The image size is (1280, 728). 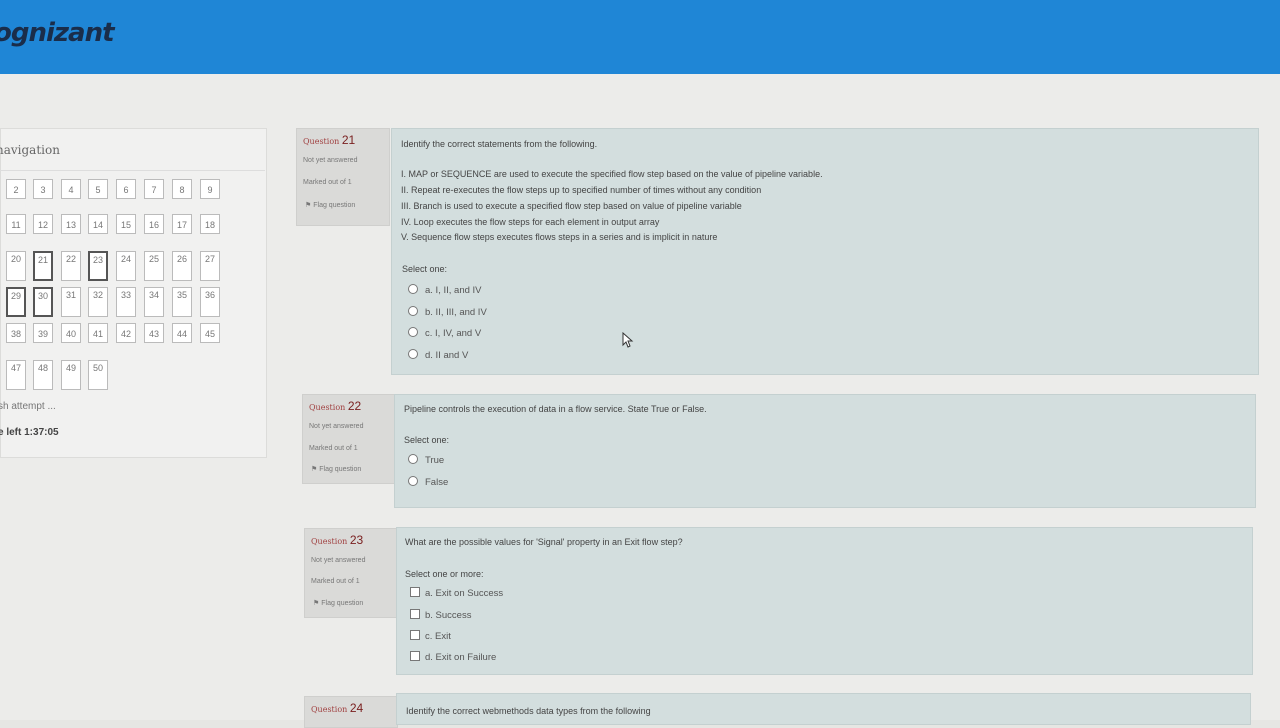 What do you see at coordinates (447, 312) in the screenshot?
I see `answer-option-b: b. II, III, and IV` at bounding box center [447, 312].